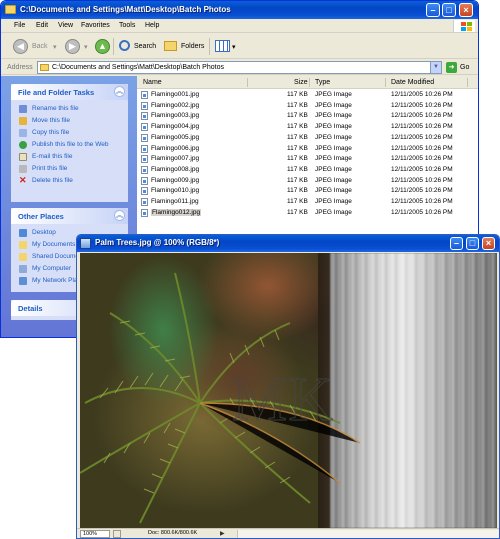  Describe the element at coordinates (412, 82) in the screenshot. I see `column-date-modified: Date Modified` at that location.